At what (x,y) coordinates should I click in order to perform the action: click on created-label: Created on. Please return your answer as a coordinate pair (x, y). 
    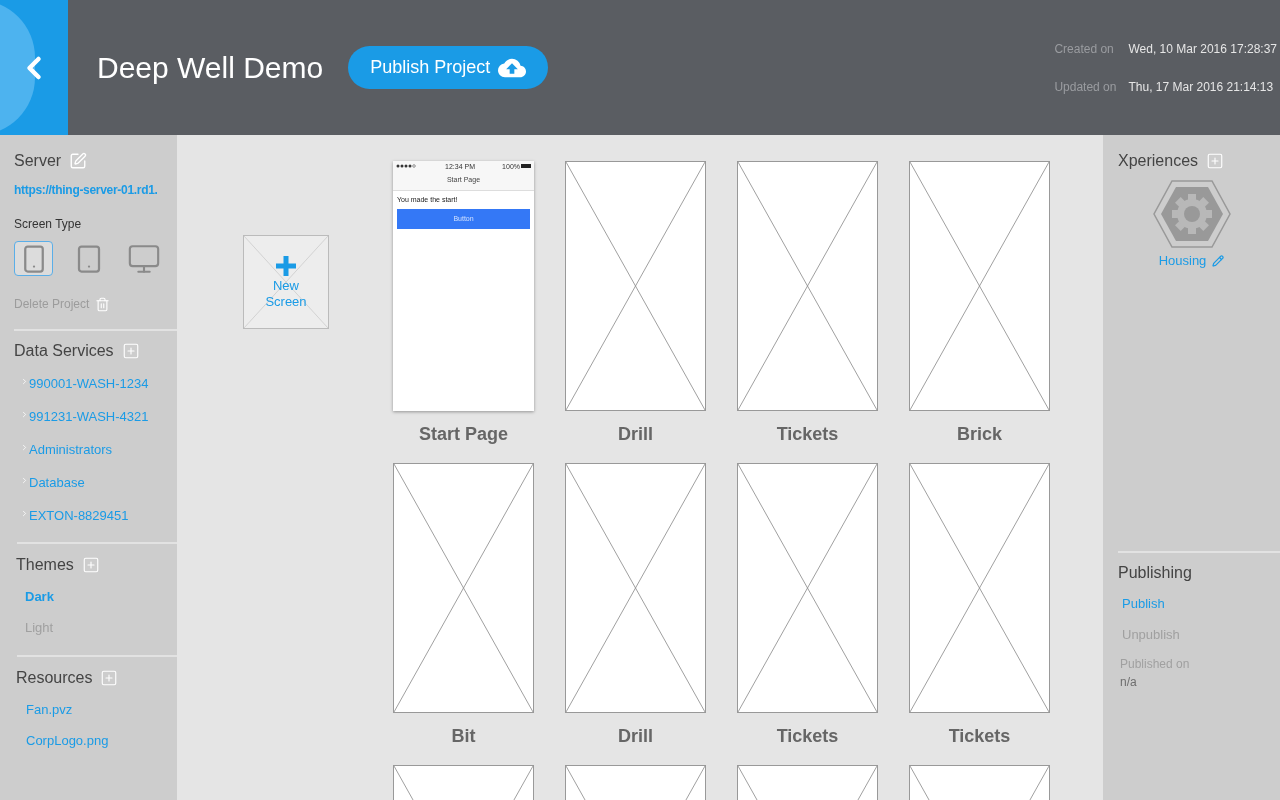
    Looking at the image, I should click on (1084, 49).